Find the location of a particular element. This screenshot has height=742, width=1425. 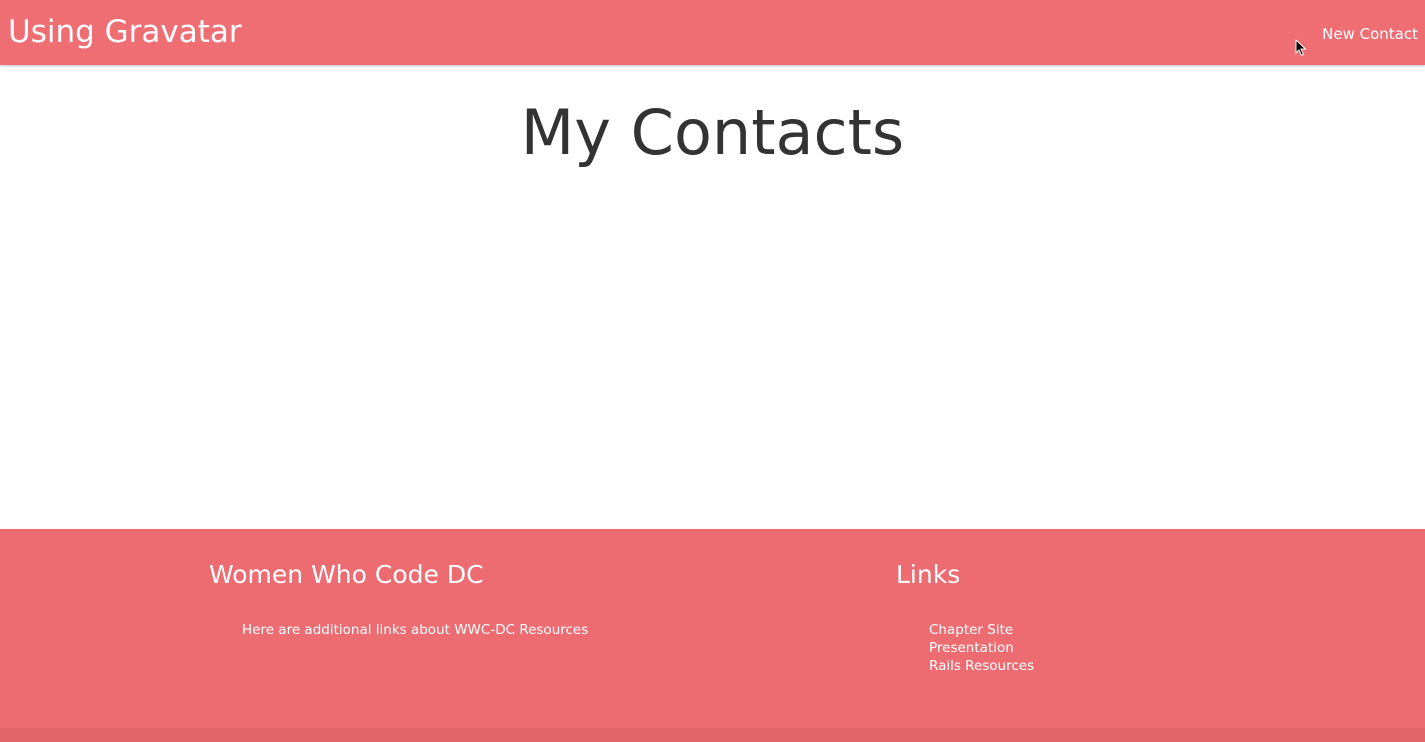

chapter-site-link: Chapter Site is located at coordinates (971, 630).